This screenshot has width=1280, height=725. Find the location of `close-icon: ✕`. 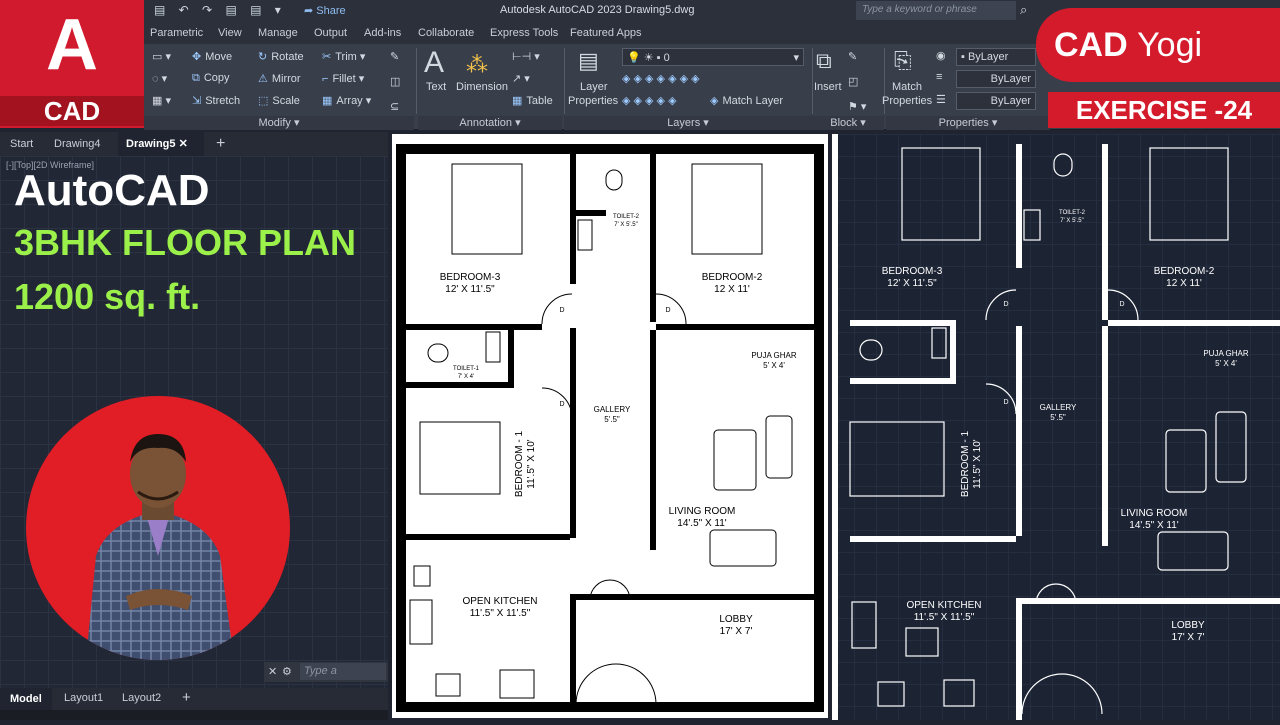

close-icon: ✕ is located at coordinates (183, 144).